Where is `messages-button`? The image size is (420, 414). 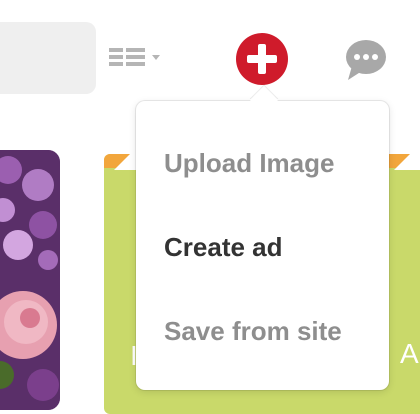
messages-button is located at coordinates (366, 60).